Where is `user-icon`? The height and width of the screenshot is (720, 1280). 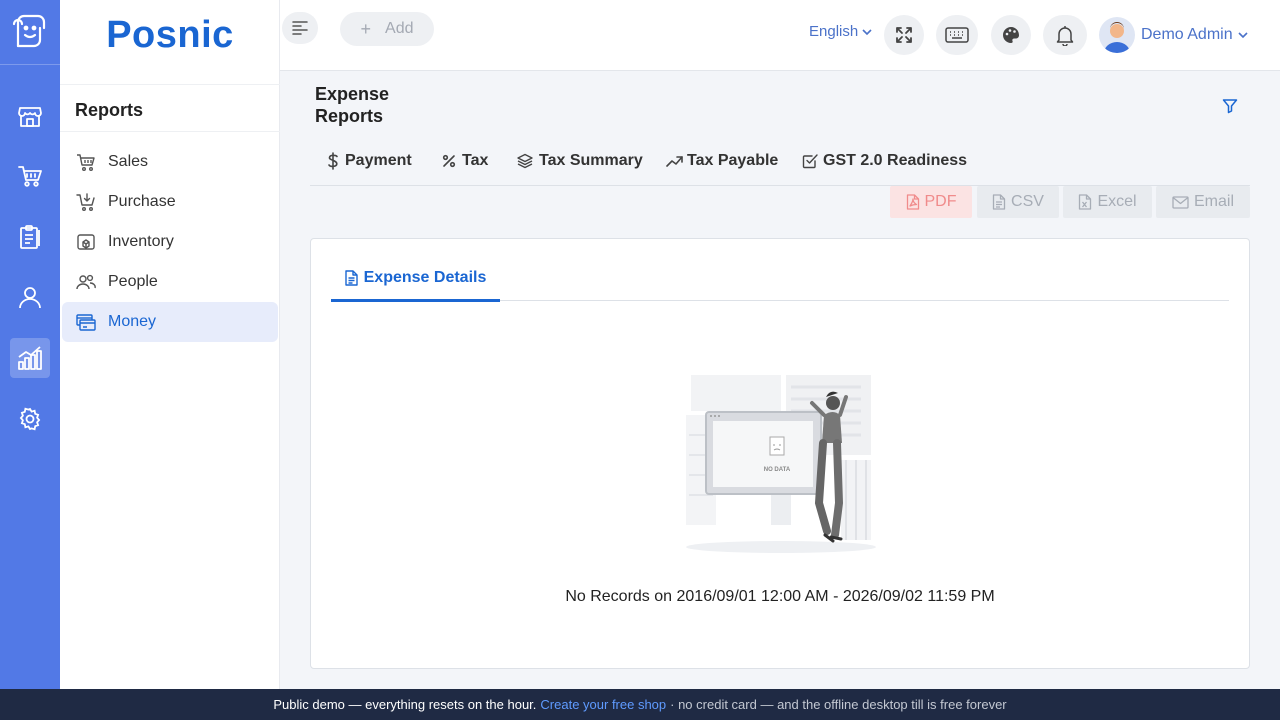 user-icon is located at coordinates (30, 297).